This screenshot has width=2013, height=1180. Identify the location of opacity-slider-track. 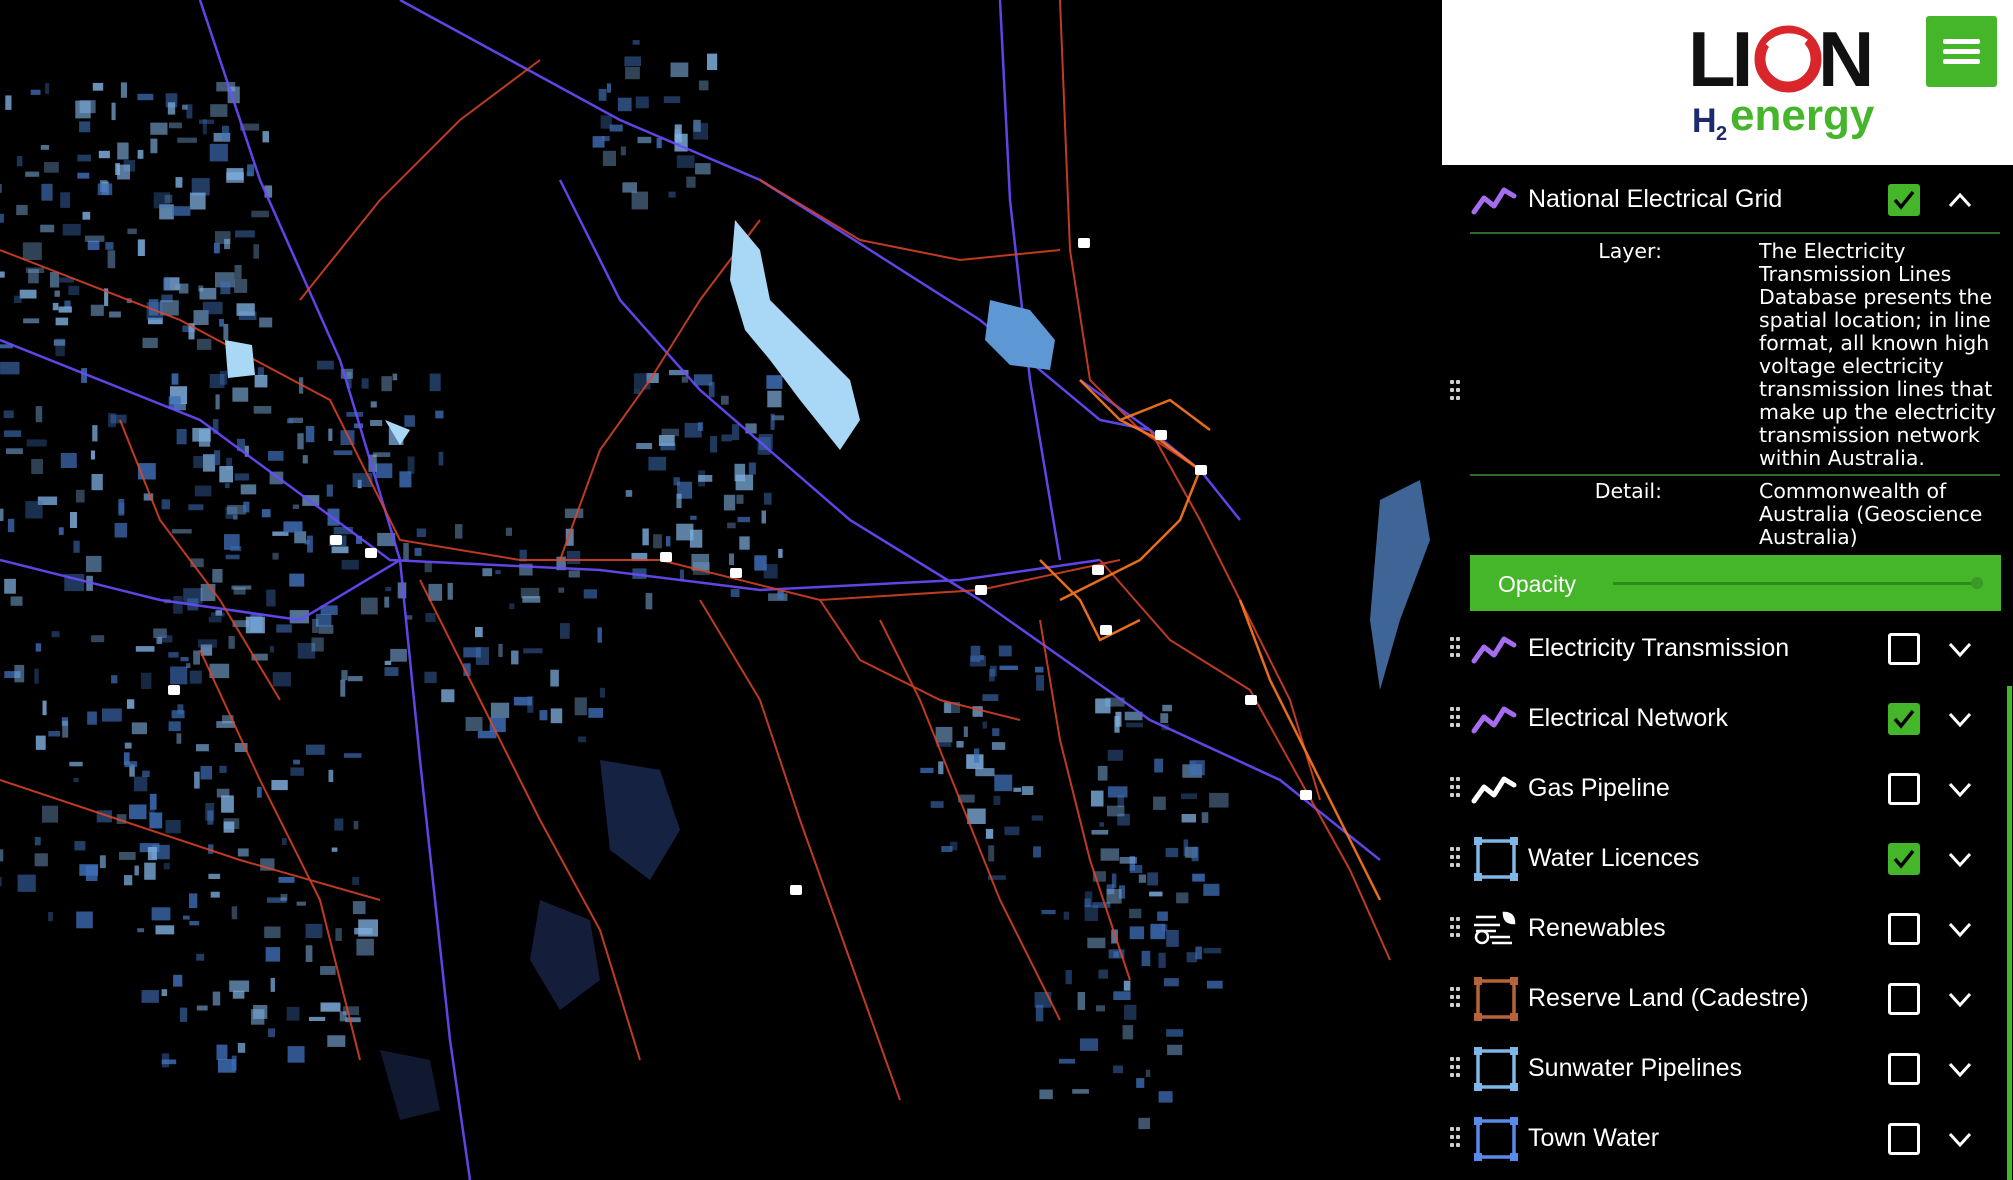
(1796, 583).